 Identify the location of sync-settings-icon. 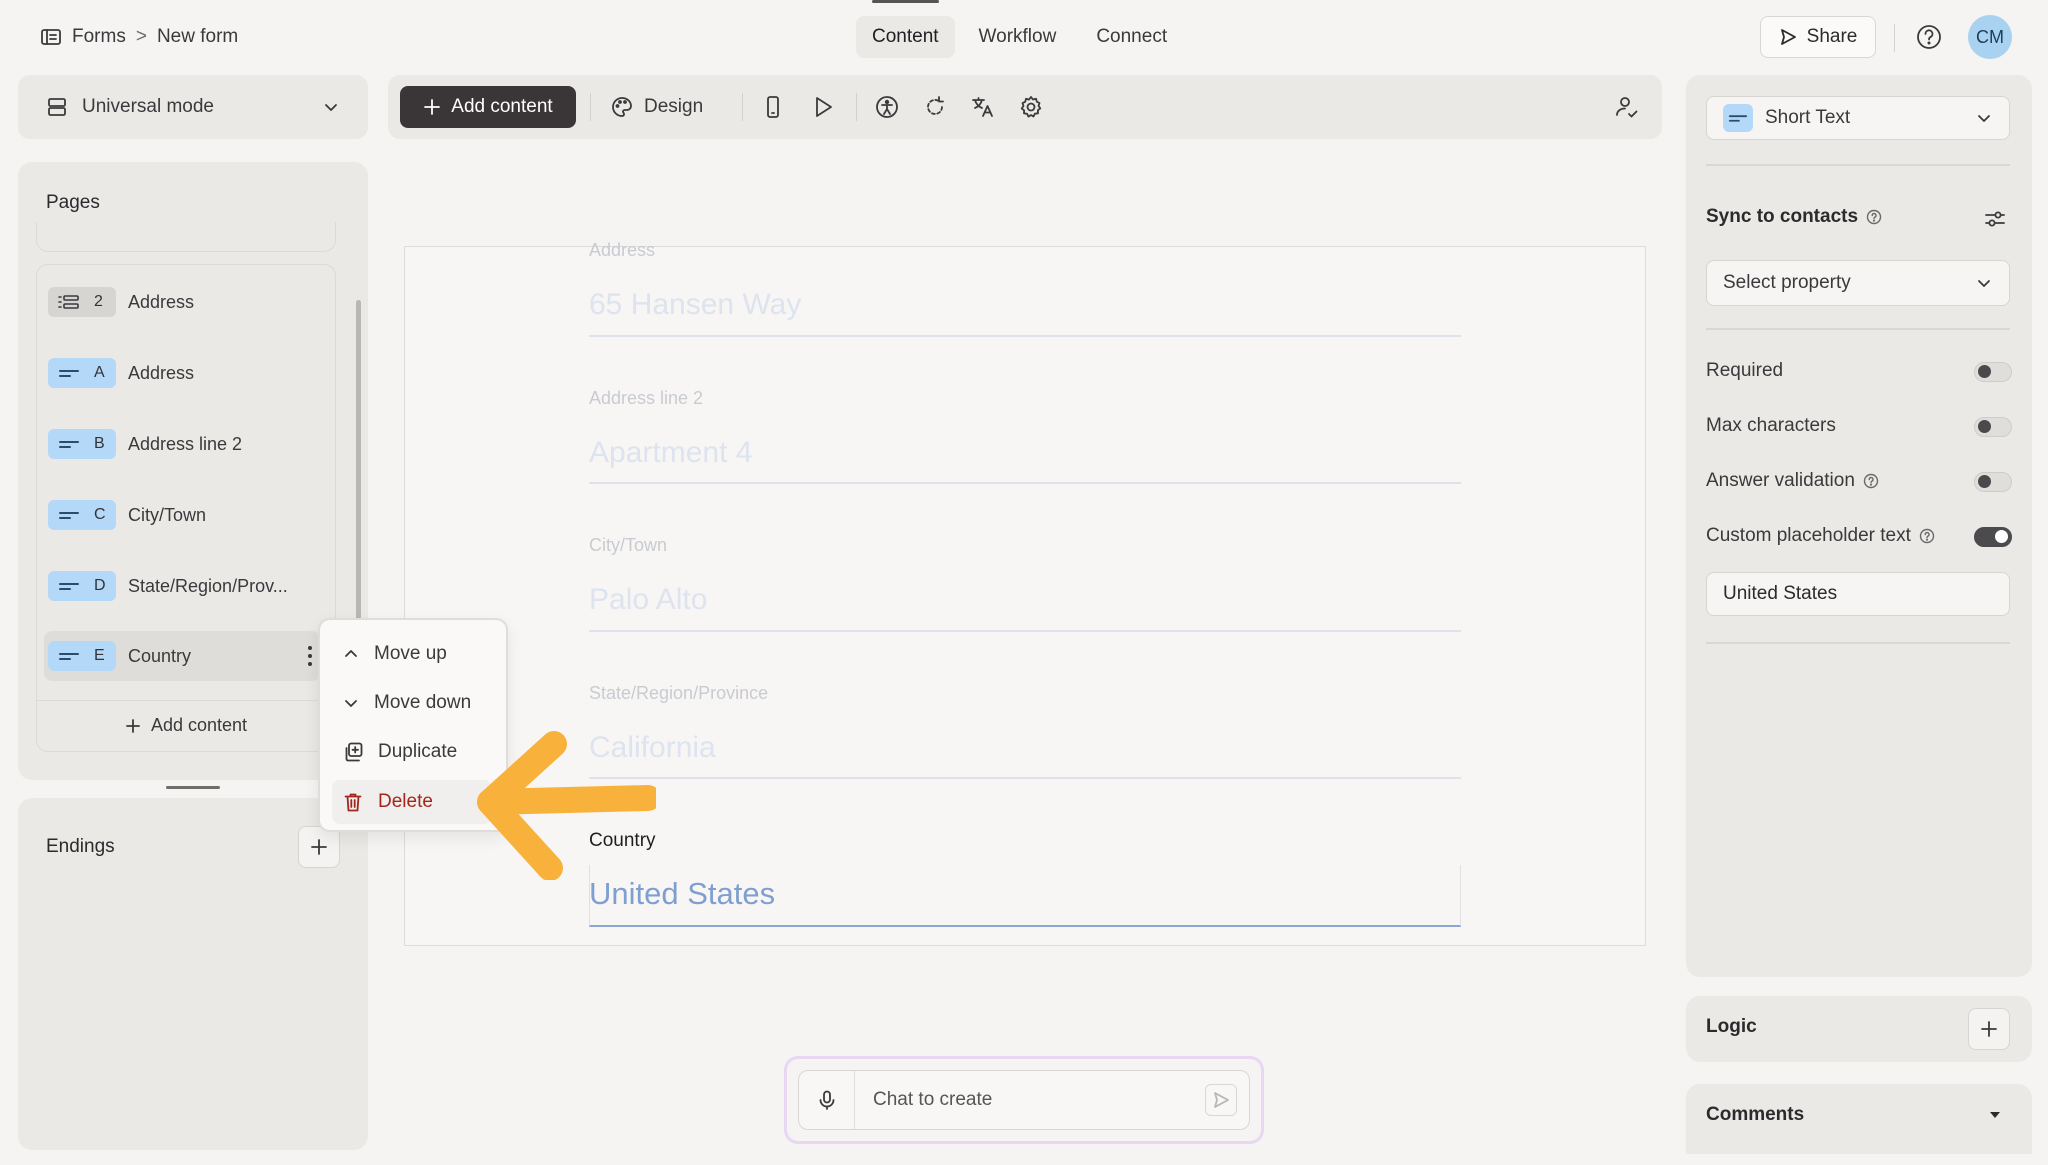
(1995, 219).